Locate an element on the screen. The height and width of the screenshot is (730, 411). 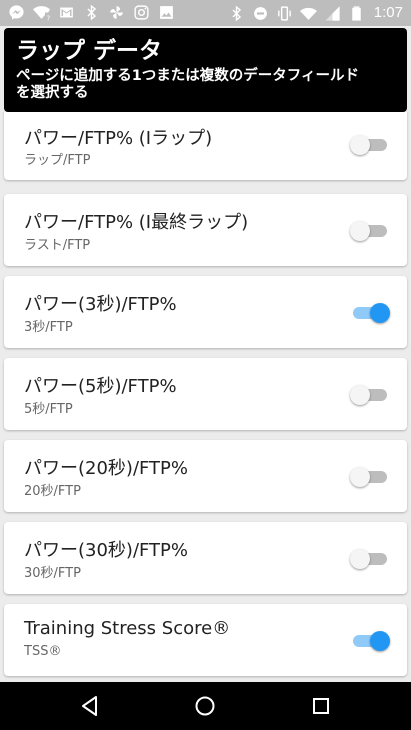
list-item-subtitle: 3秒/FTP is located at coordinates (48, 327).